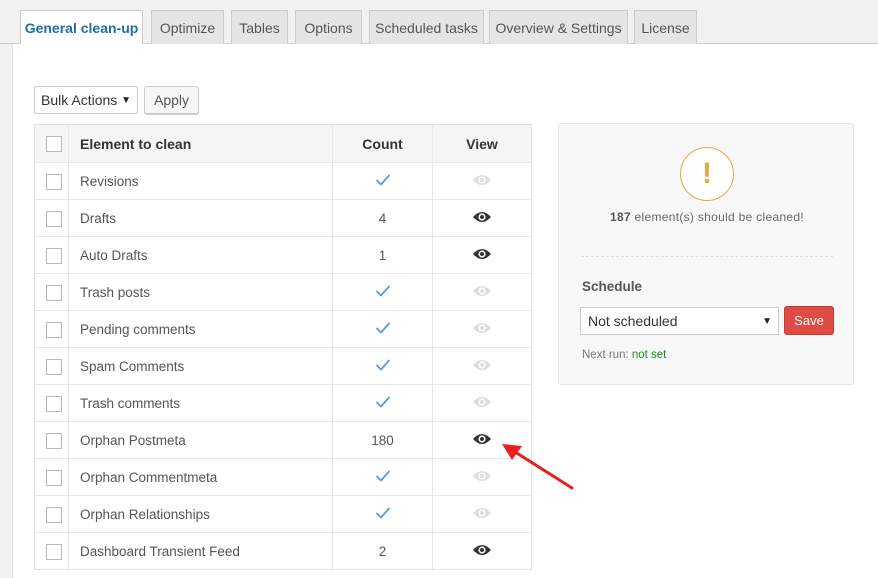  I want to click on table-row: Pending comments, so click(283, 328).